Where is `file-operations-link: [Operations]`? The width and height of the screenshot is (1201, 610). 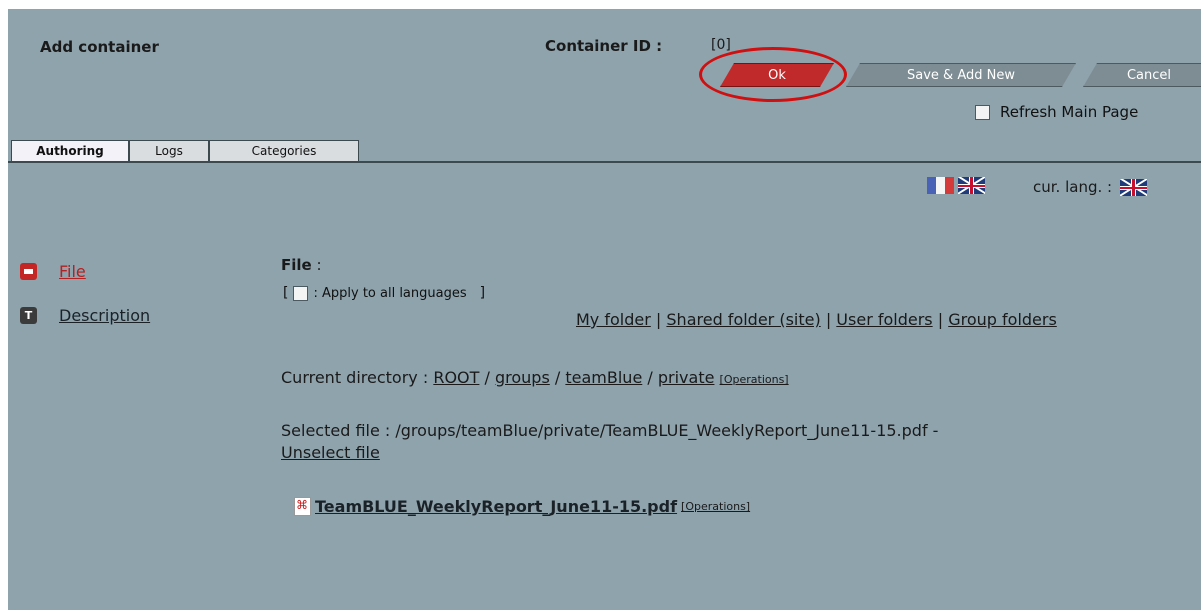 file-operations-link: [Operations] is located at coordinates (715, 506).